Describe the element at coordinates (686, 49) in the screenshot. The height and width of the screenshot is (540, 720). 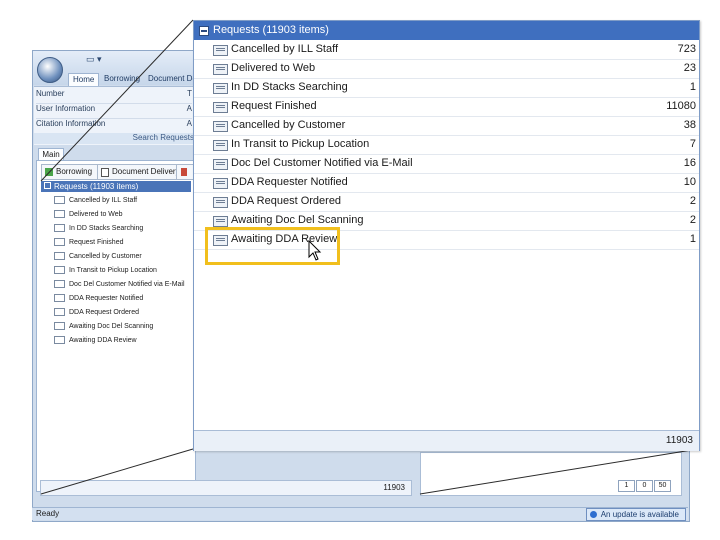
I see `request-count: 723` at that location.